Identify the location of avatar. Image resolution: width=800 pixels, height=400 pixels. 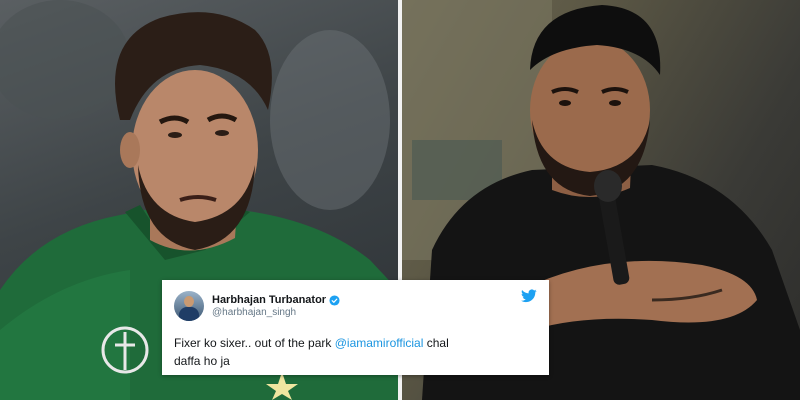
(189, 306).